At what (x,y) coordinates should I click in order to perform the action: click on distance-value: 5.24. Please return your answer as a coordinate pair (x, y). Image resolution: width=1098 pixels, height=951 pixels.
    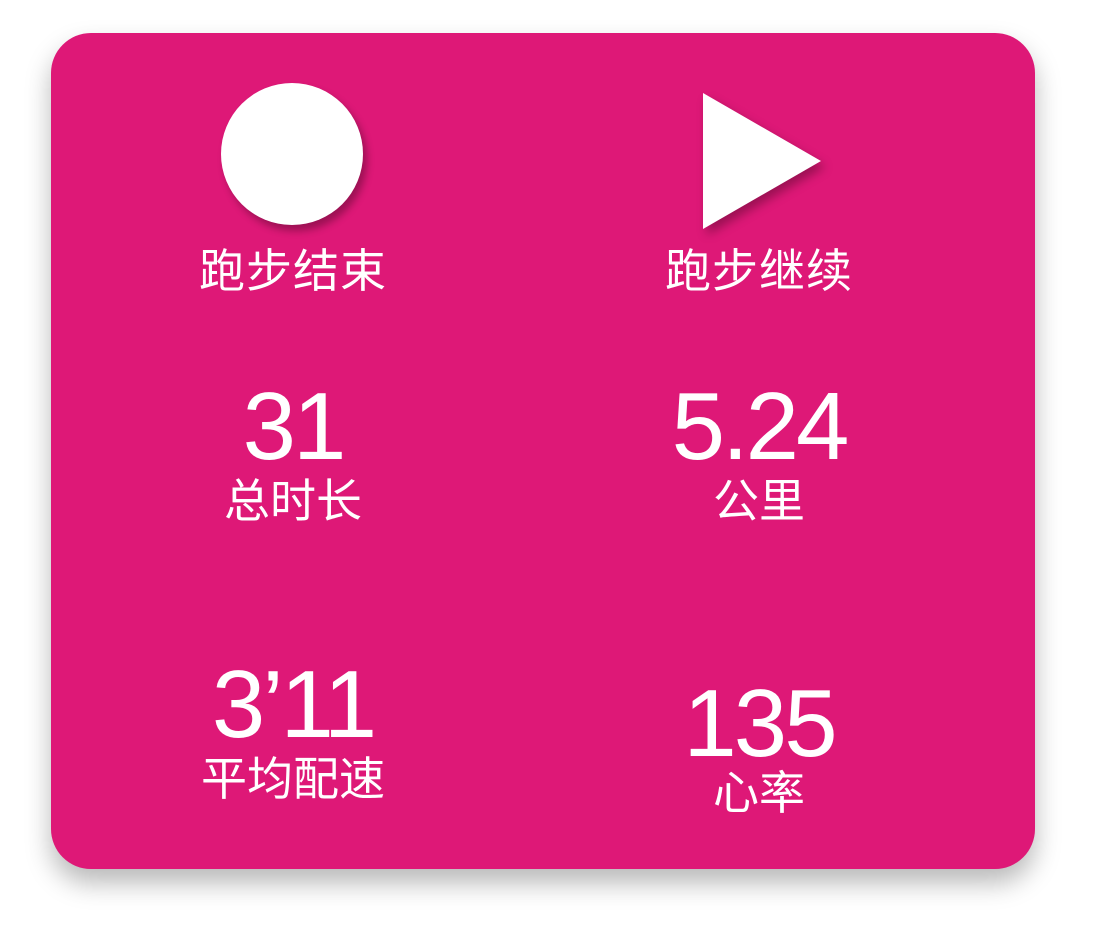
    Looking at the image, I should click on (760, 426).